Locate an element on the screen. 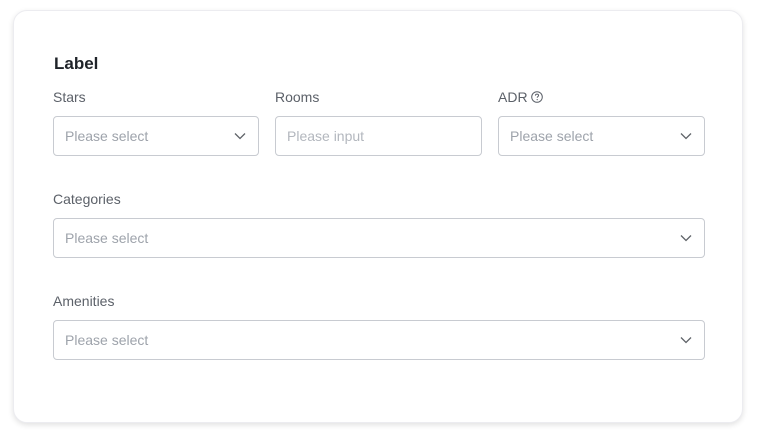 The height and width of the screenshot is (438, 760). rooms-input-wrapper is located at coordinates (378, 136).